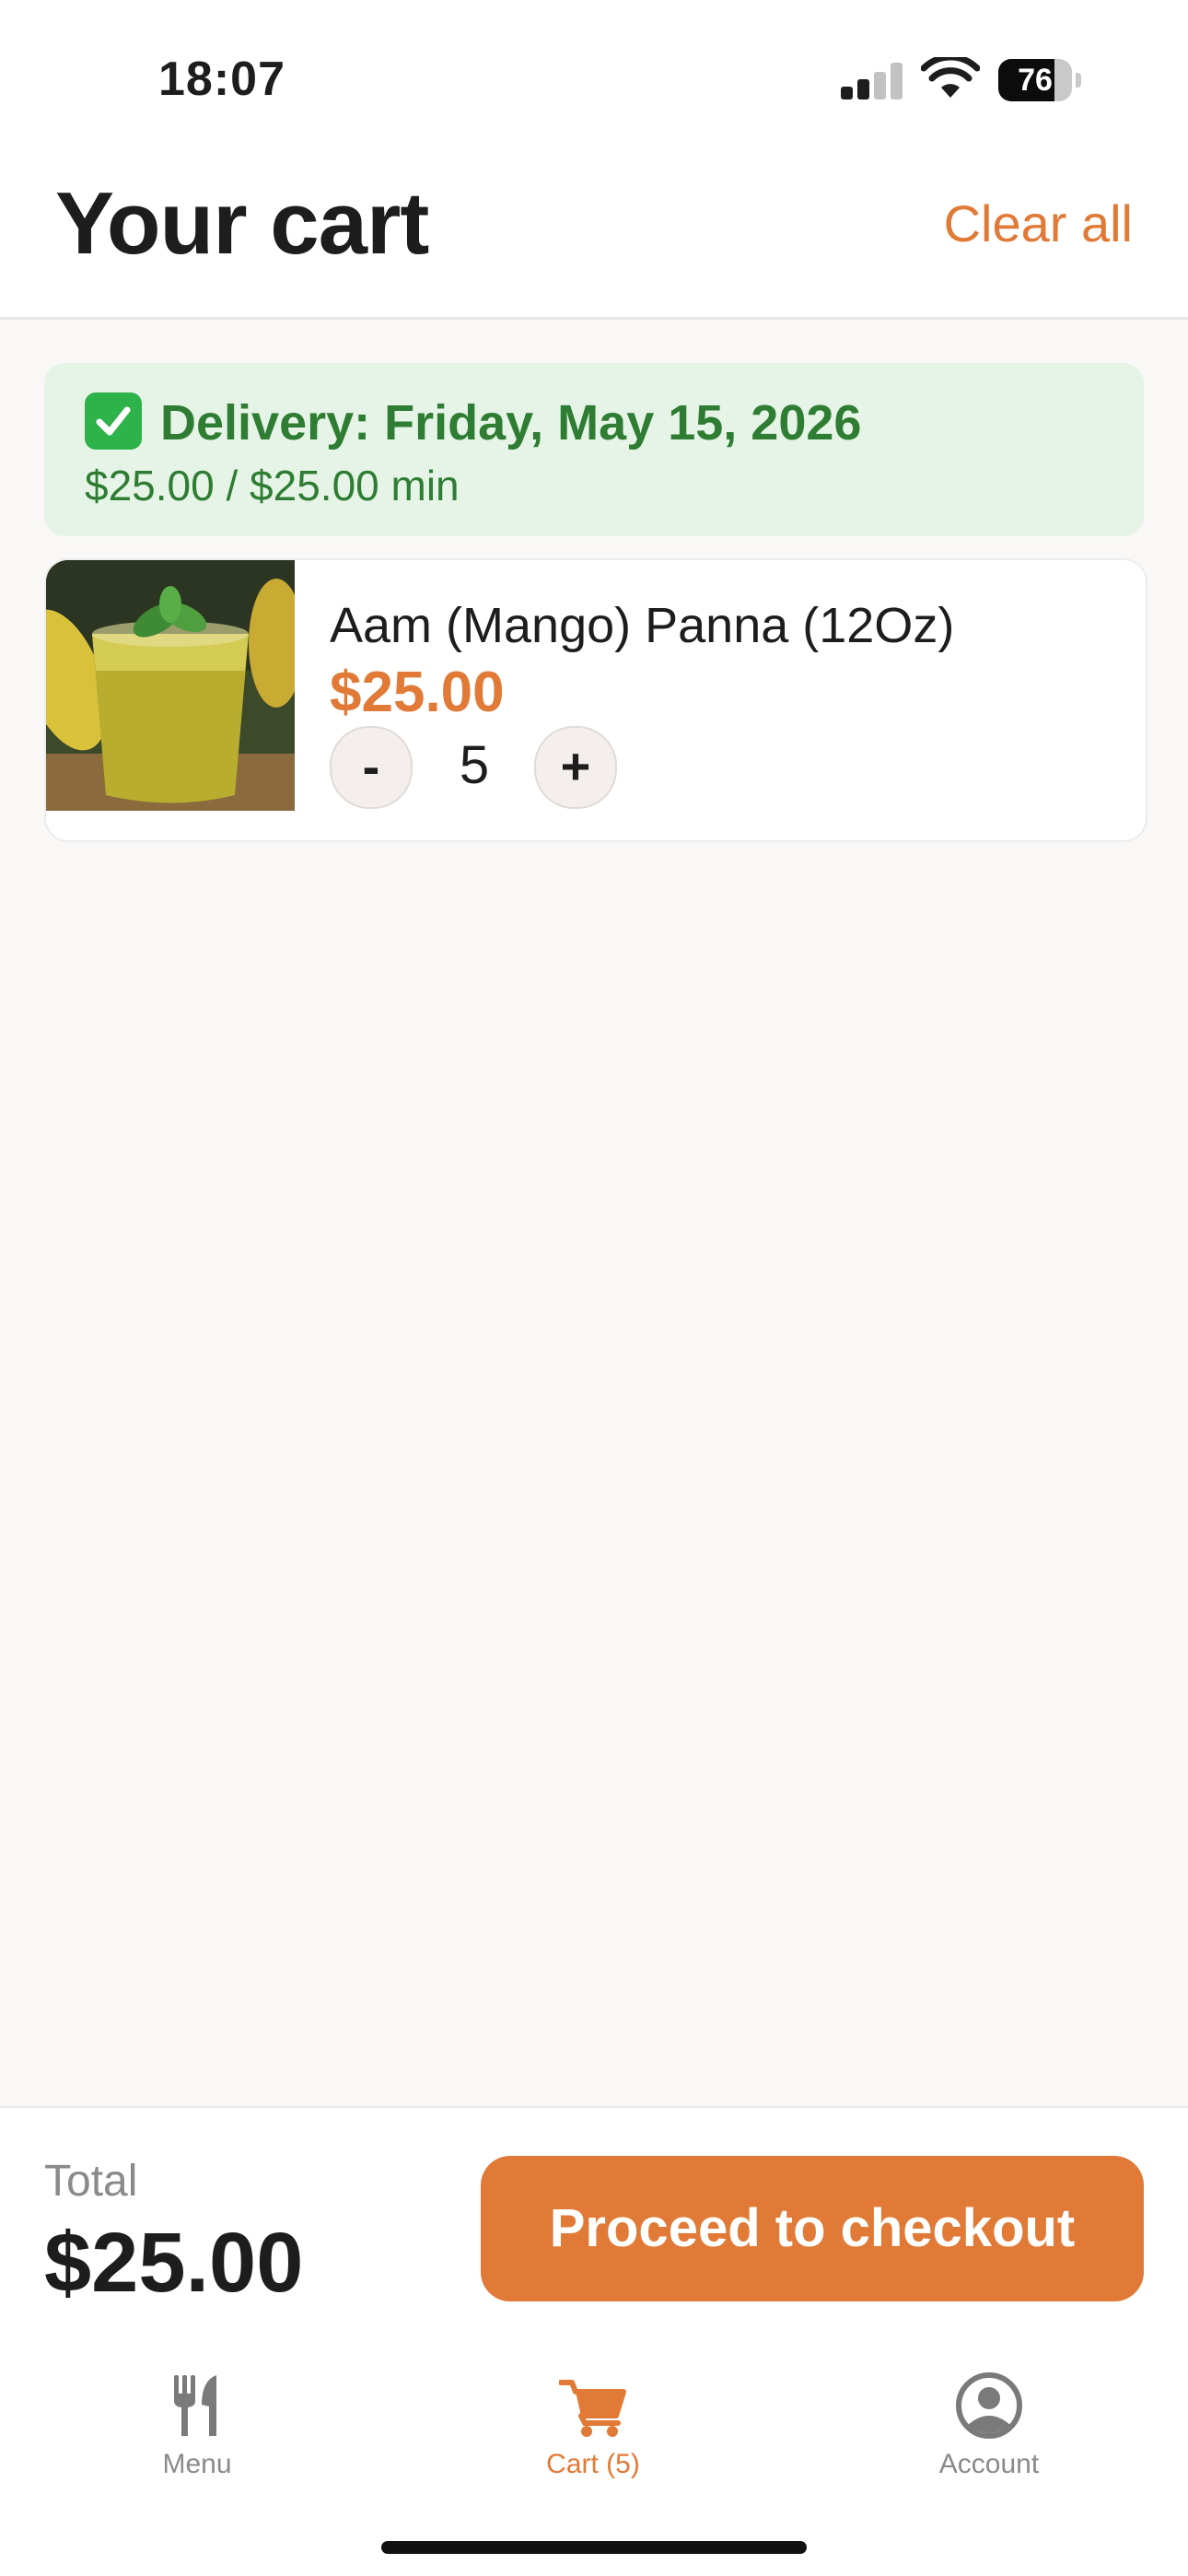 The image size is (1188, 2576). Describe the element at coordinates (989, 2464) in the screenshot. I see `tab-account-label: Account` at that location.